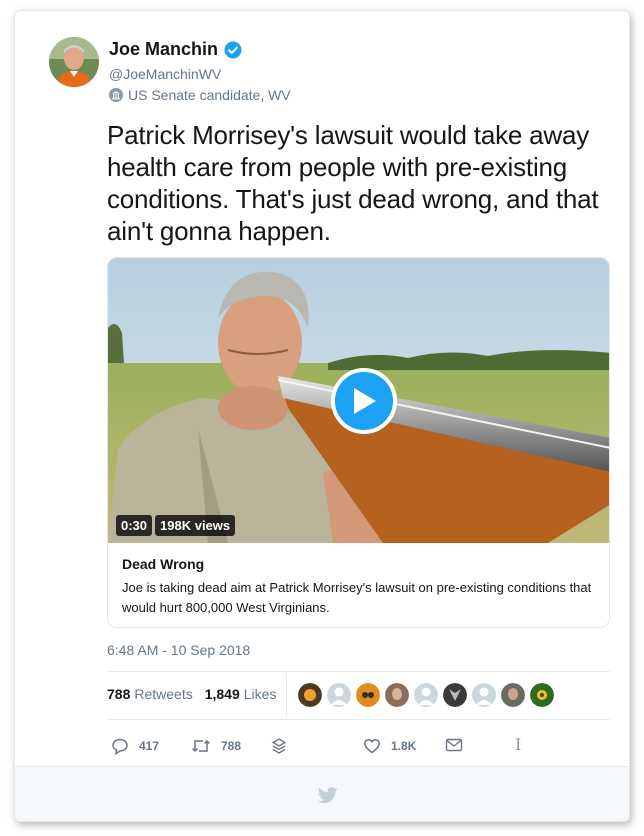  Describe the element at coordinates (286, 695) in the screenshot. I see `stats-divider` at that location.